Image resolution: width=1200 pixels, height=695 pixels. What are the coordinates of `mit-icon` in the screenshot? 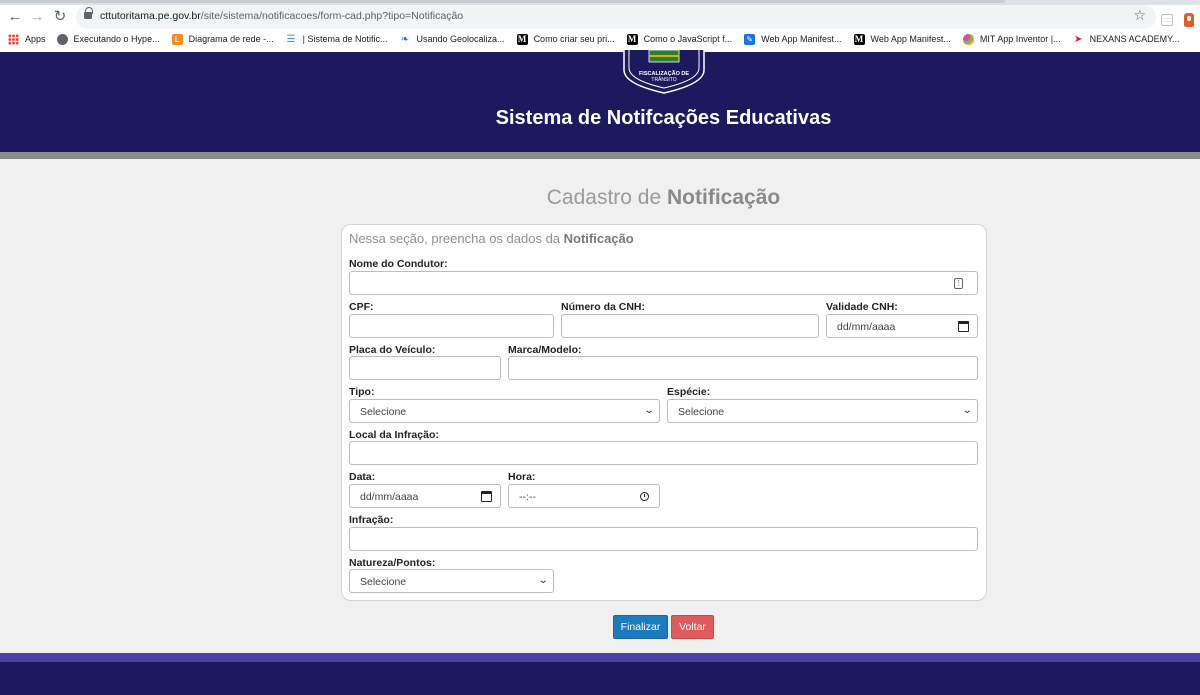 It's located at (968, 39).